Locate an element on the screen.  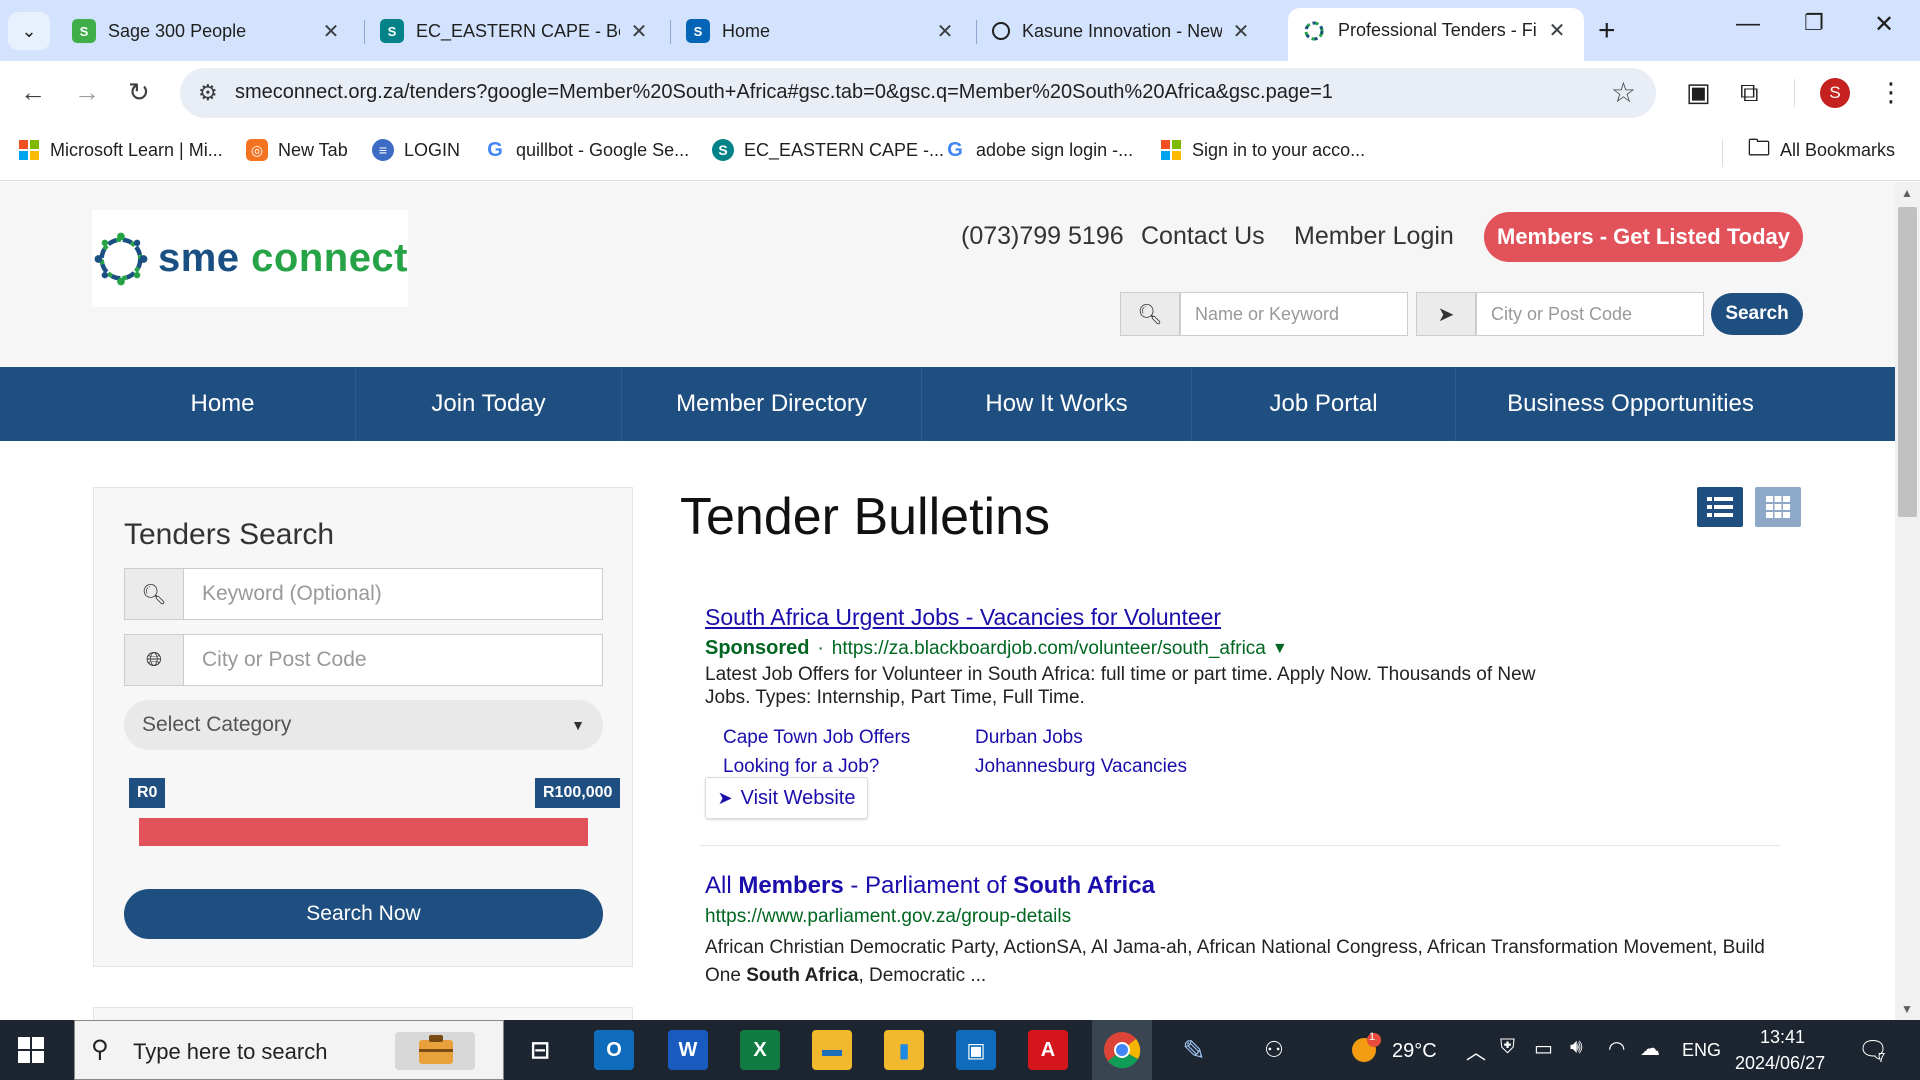
budget-range-slider is located at coordinates (363, 832).